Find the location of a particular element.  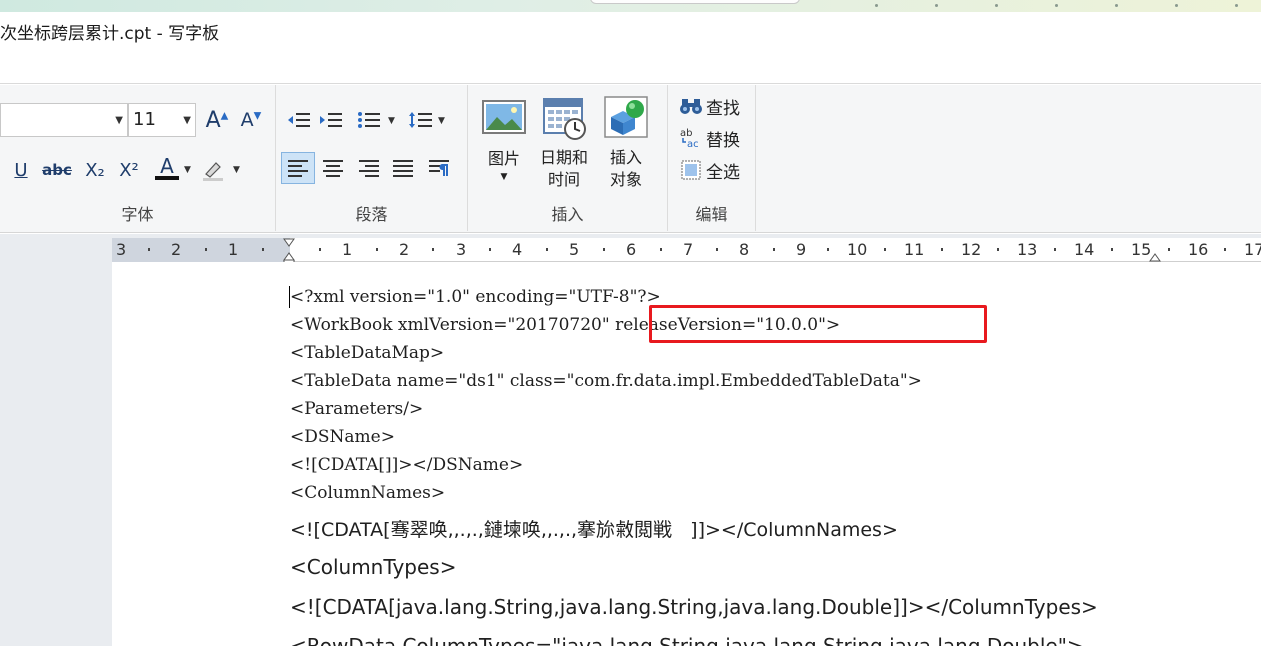

insert-datetime-button: 日期和 时间 is located at coordinates (564, 143).